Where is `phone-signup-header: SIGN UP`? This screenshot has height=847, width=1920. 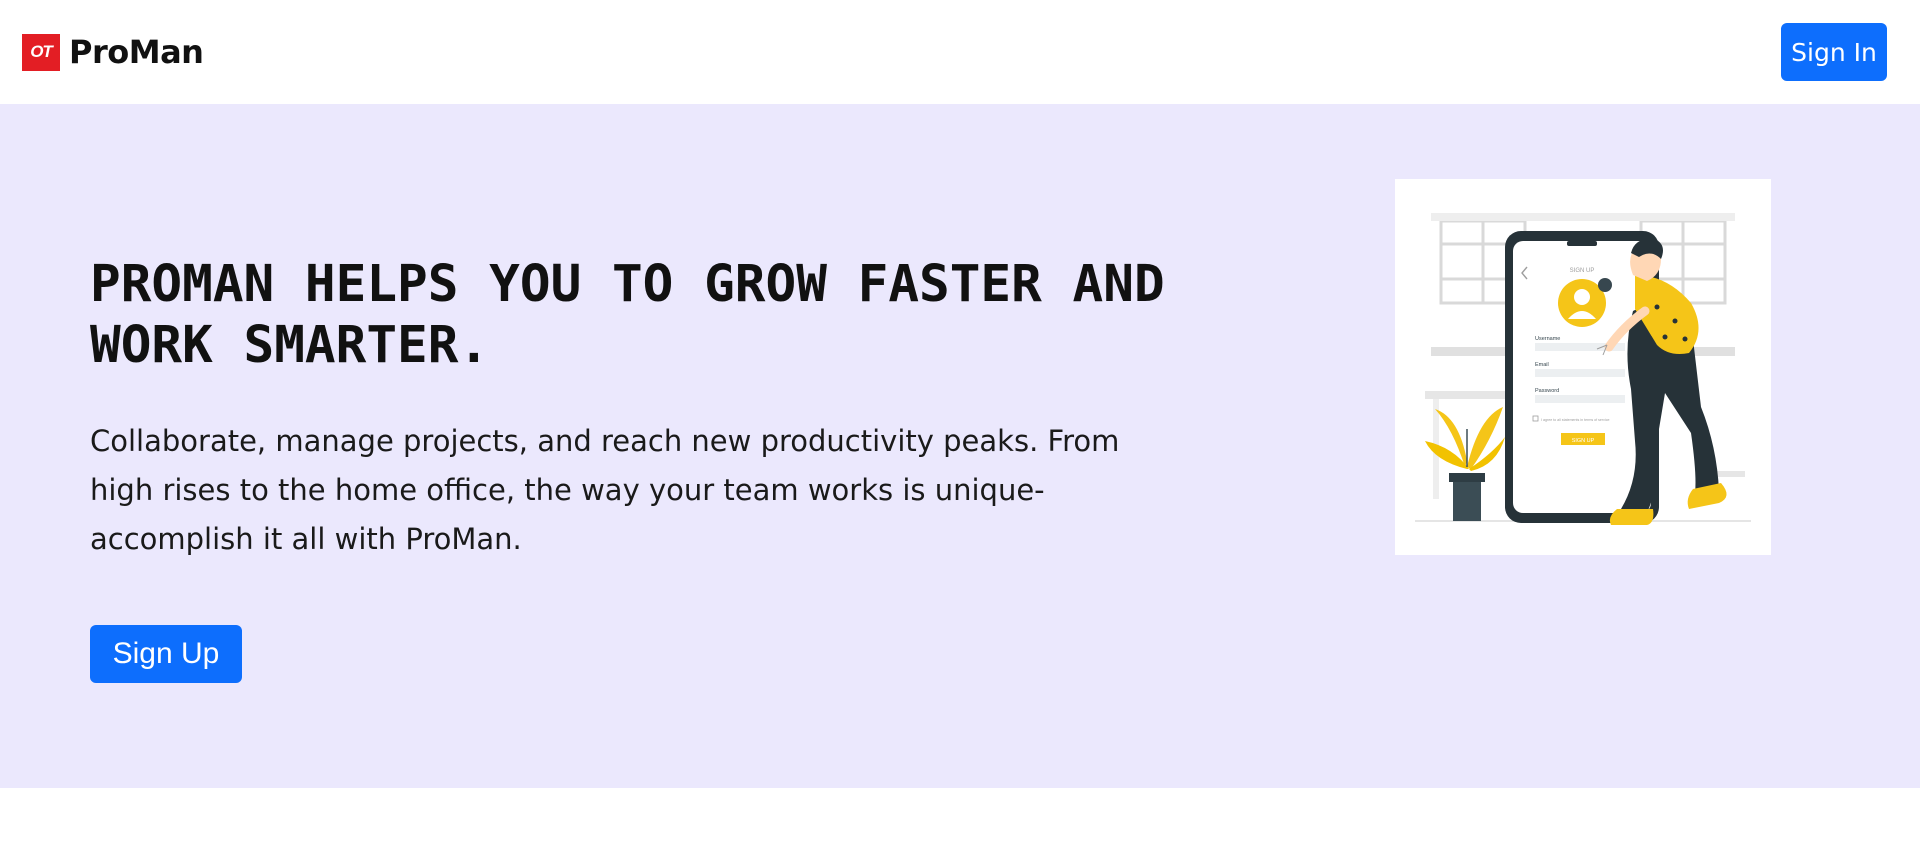 phone-signup-header: SIGN UP is located at coordinates (1582, 271).